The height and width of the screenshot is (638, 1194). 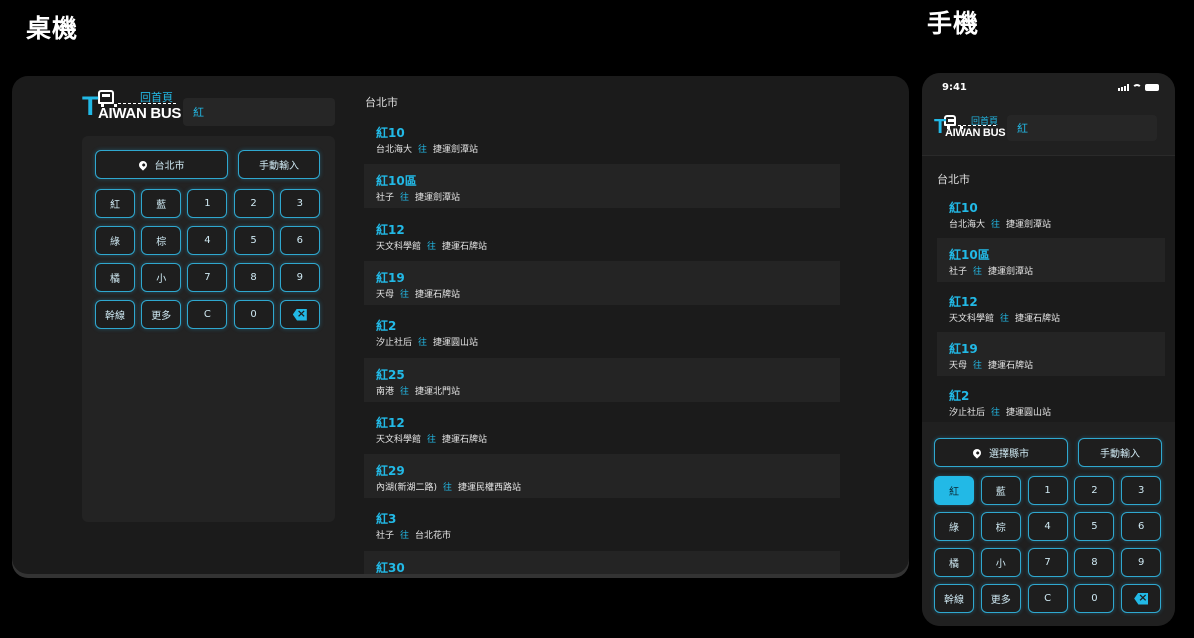 I want to click on bus-icon, so click(x=107, y=98).